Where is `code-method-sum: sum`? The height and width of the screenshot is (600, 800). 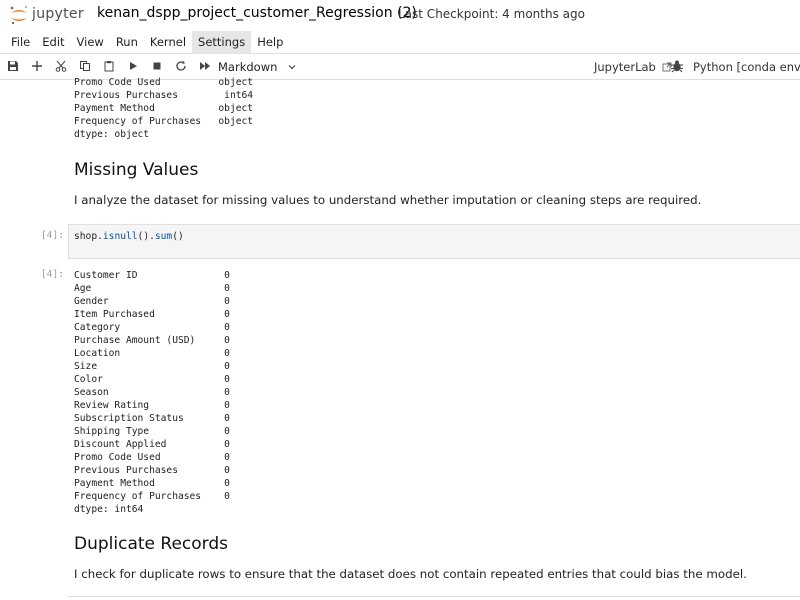 code-method-sum: sum is located at coordinates (163, 236).